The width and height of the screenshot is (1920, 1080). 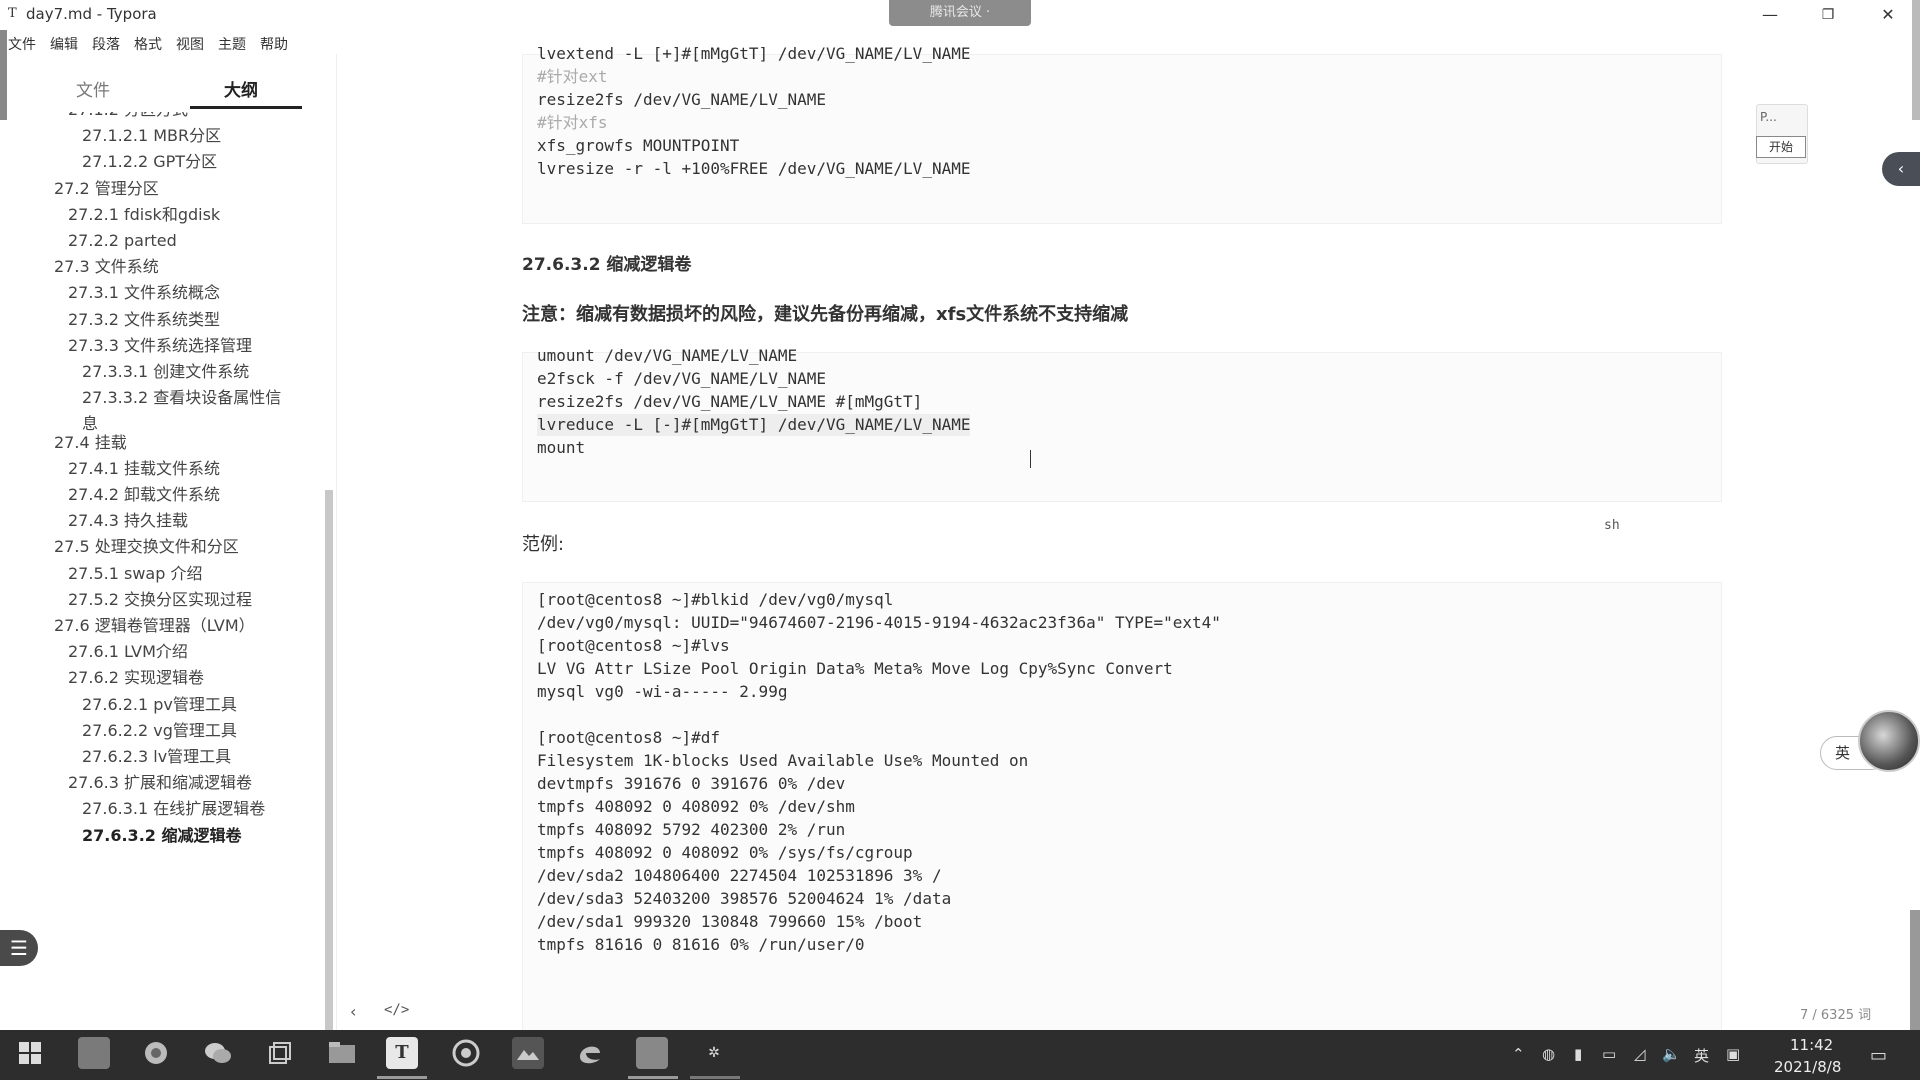 What do you see at coordinates (1701, 1055) in the screenshot?
I see `ime-indicator: 英` at bounding box center [1701, 1055].